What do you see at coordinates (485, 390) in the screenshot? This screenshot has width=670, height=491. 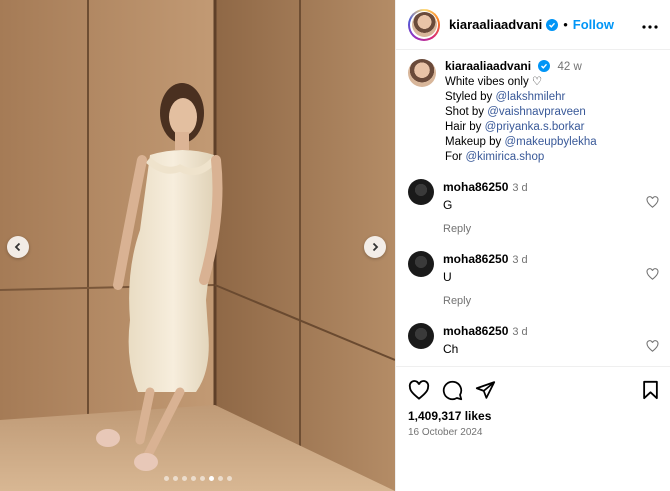 I see `share-icon` at bounding box center [485, 390].